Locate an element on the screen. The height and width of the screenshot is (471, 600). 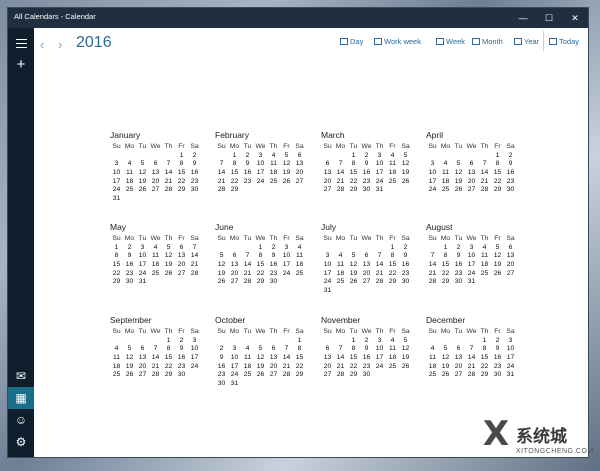
month-name: February is located at coordinates (265, 136).